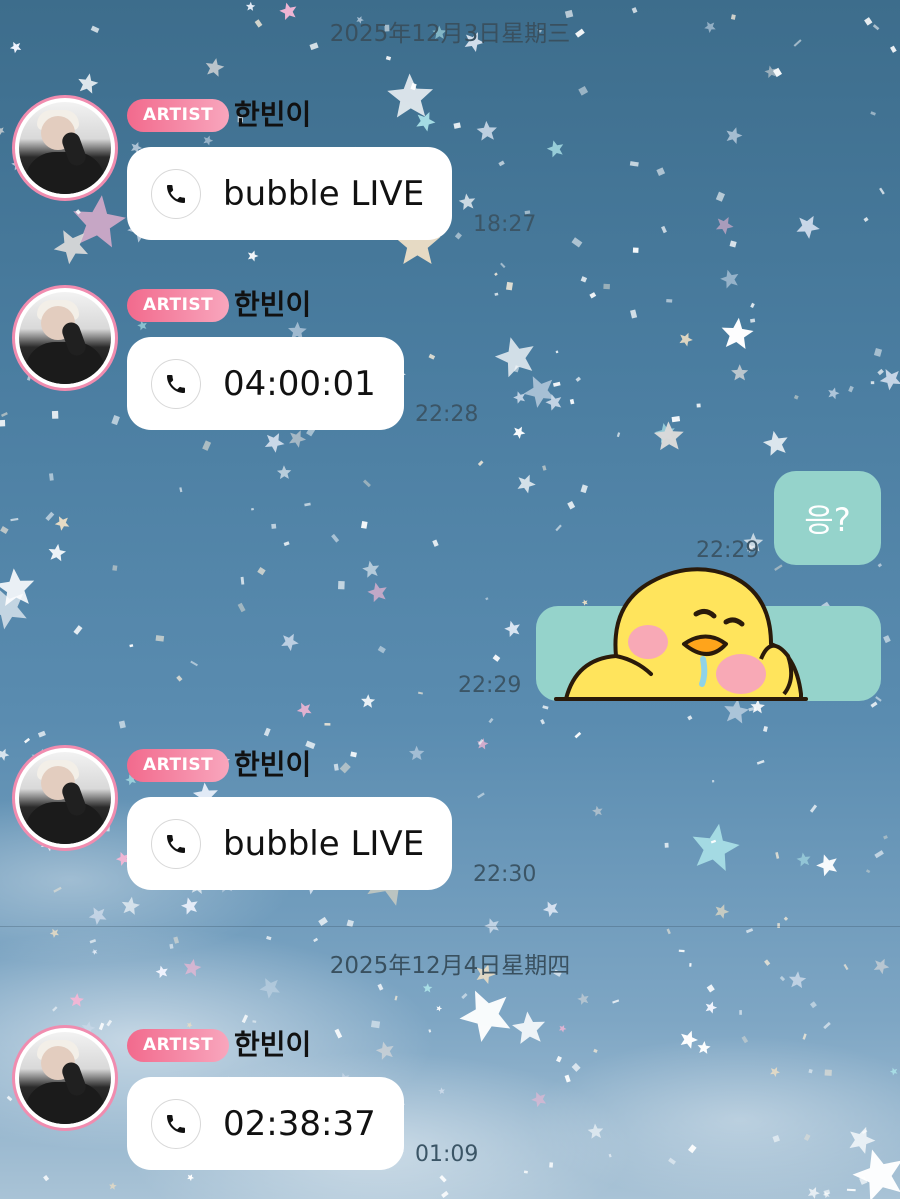  What do you see at coordinates (299, 1123) in the screenshot?
I see `bubble-text: 02:38:37` at bounding box center [299, 1123].